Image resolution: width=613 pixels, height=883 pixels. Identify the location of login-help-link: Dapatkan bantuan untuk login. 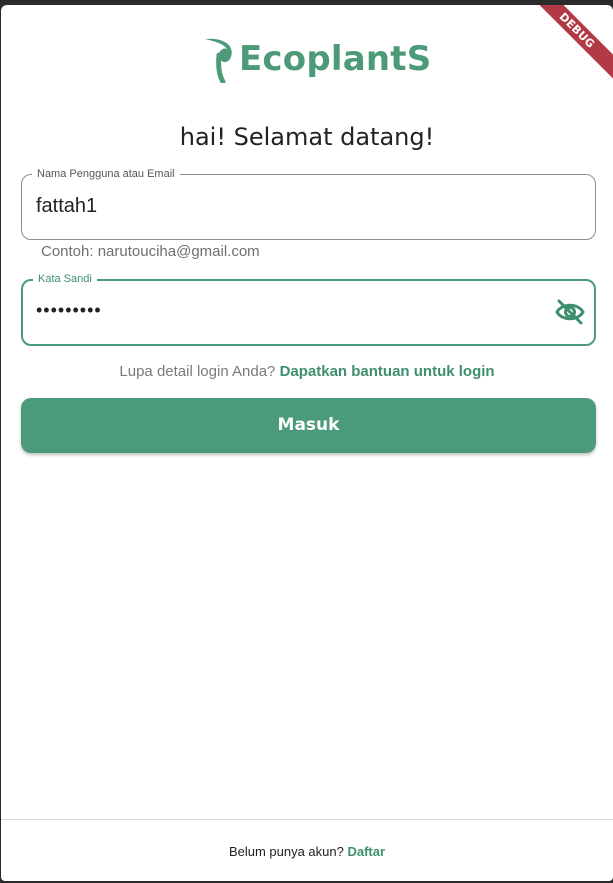
(387, 371).